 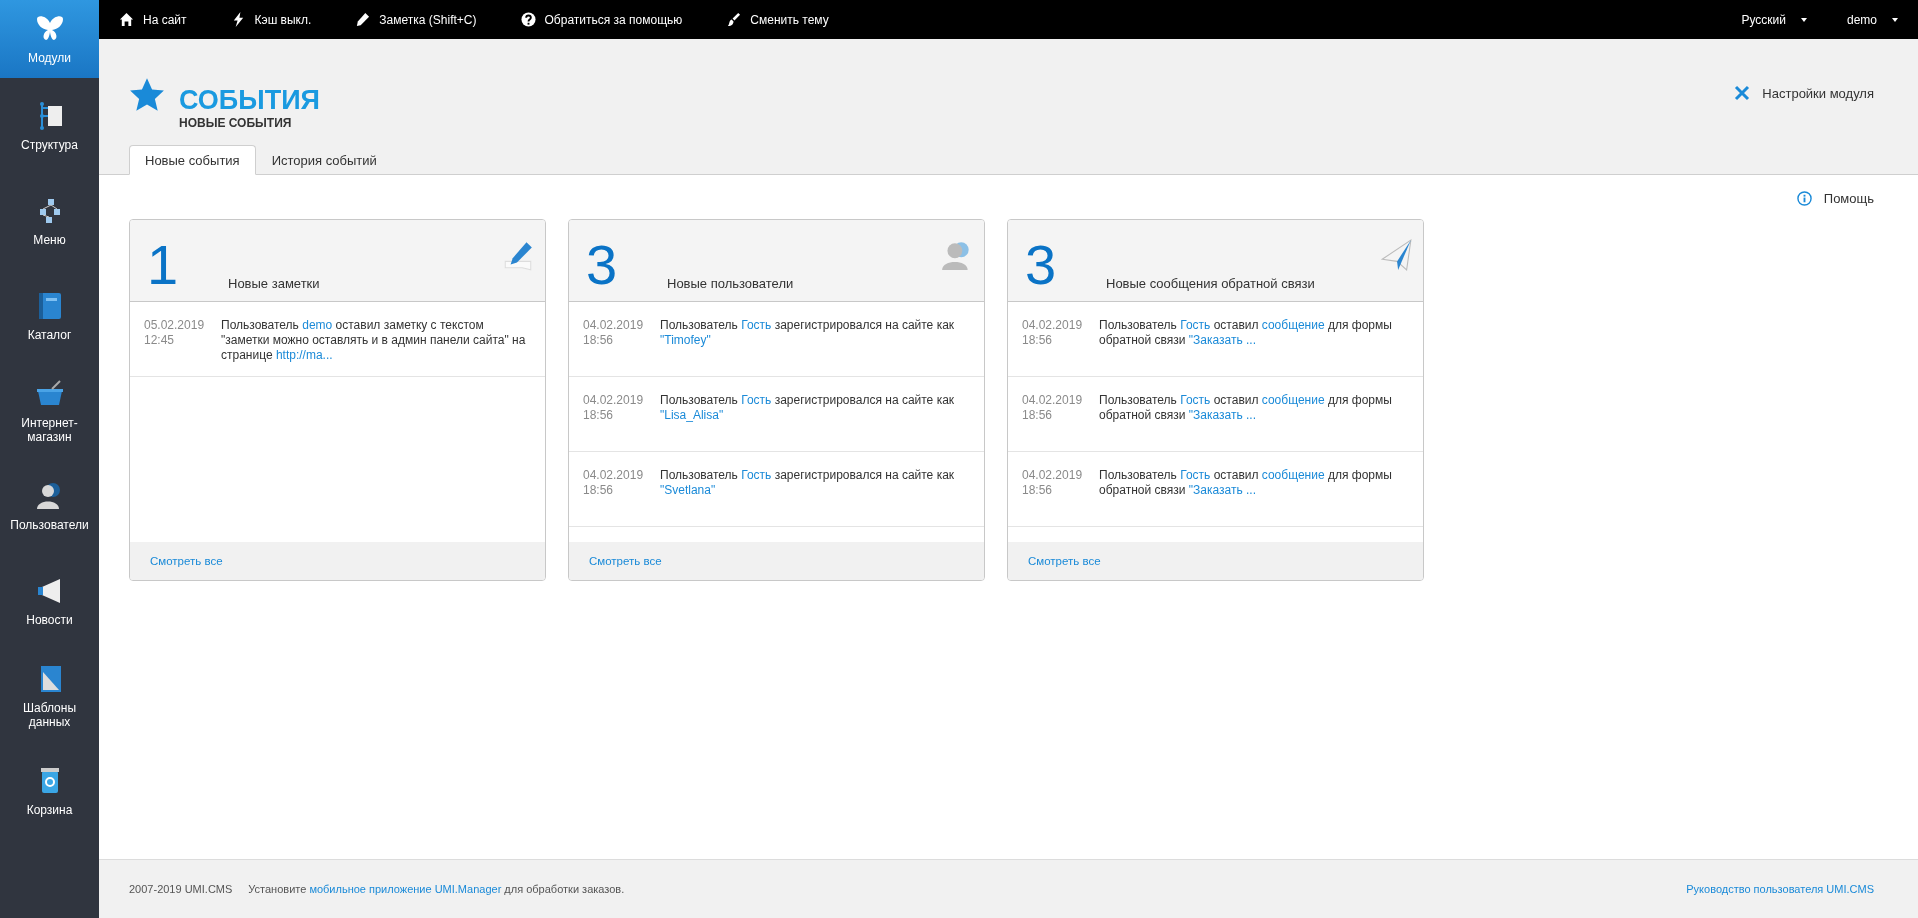 What do you see at coordinates (688, 490) in the screenshot?
I see `event-link: "Svetlana"` at bounding box center [688, 490].